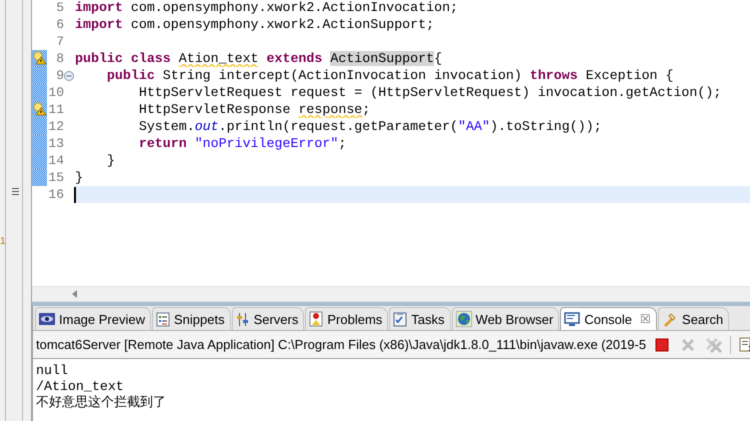 The height and width of the screenshot is (421, 750). I want to click on problems-icon, so click(316, 319).